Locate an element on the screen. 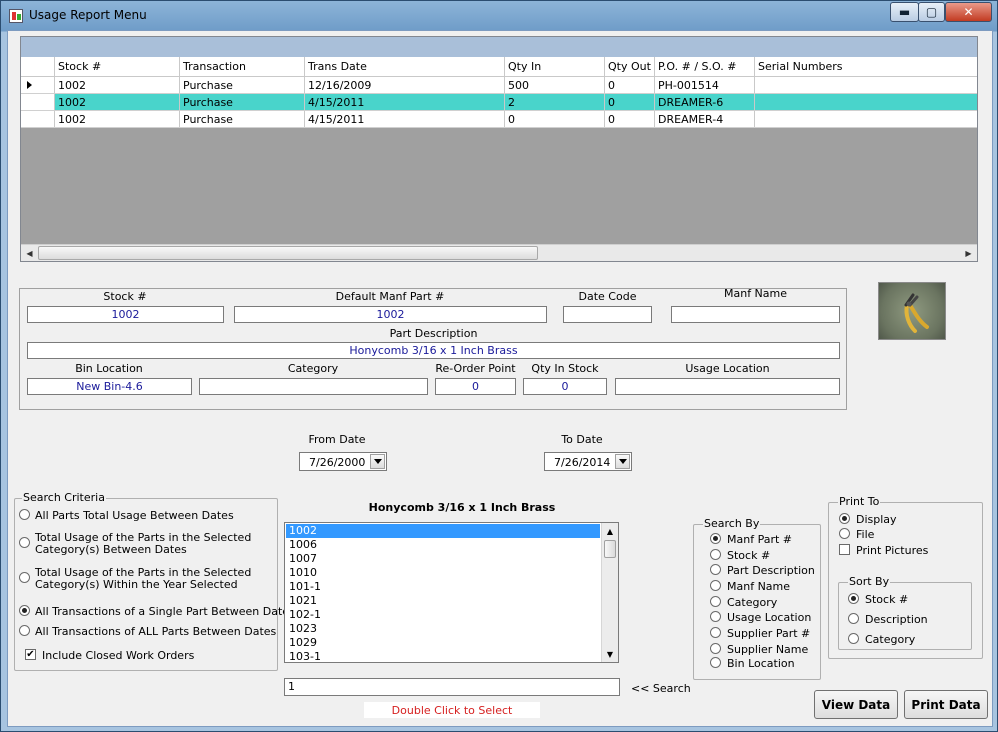  list-item: 102-1 is located at coordinates (443, 615).